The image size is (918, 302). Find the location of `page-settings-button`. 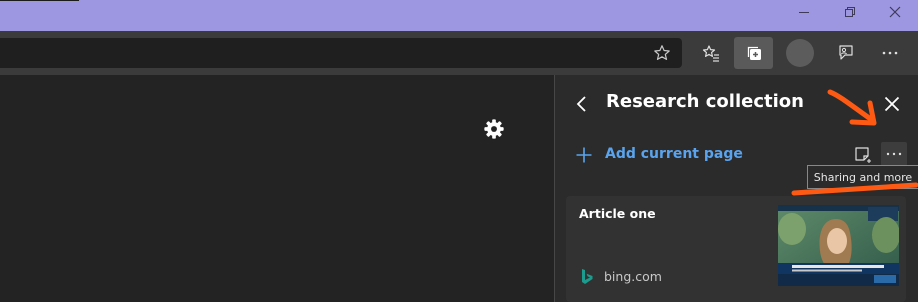

page-settings-button is located at coordinates (494, 129).